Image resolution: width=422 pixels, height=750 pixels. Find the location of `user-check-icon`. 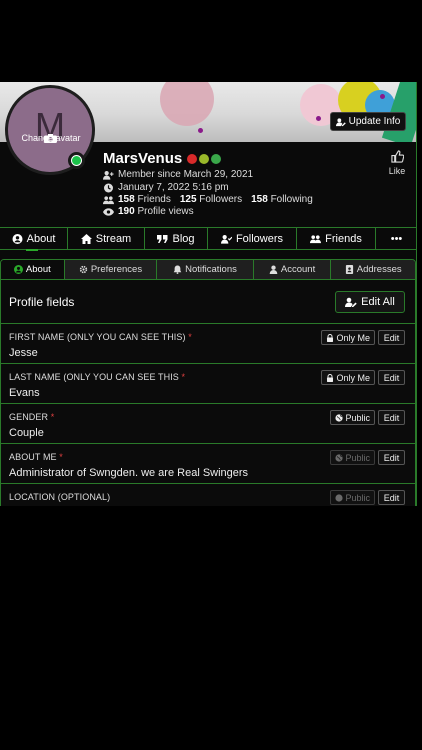

user-check-icon is located at coordinates (226, 239).